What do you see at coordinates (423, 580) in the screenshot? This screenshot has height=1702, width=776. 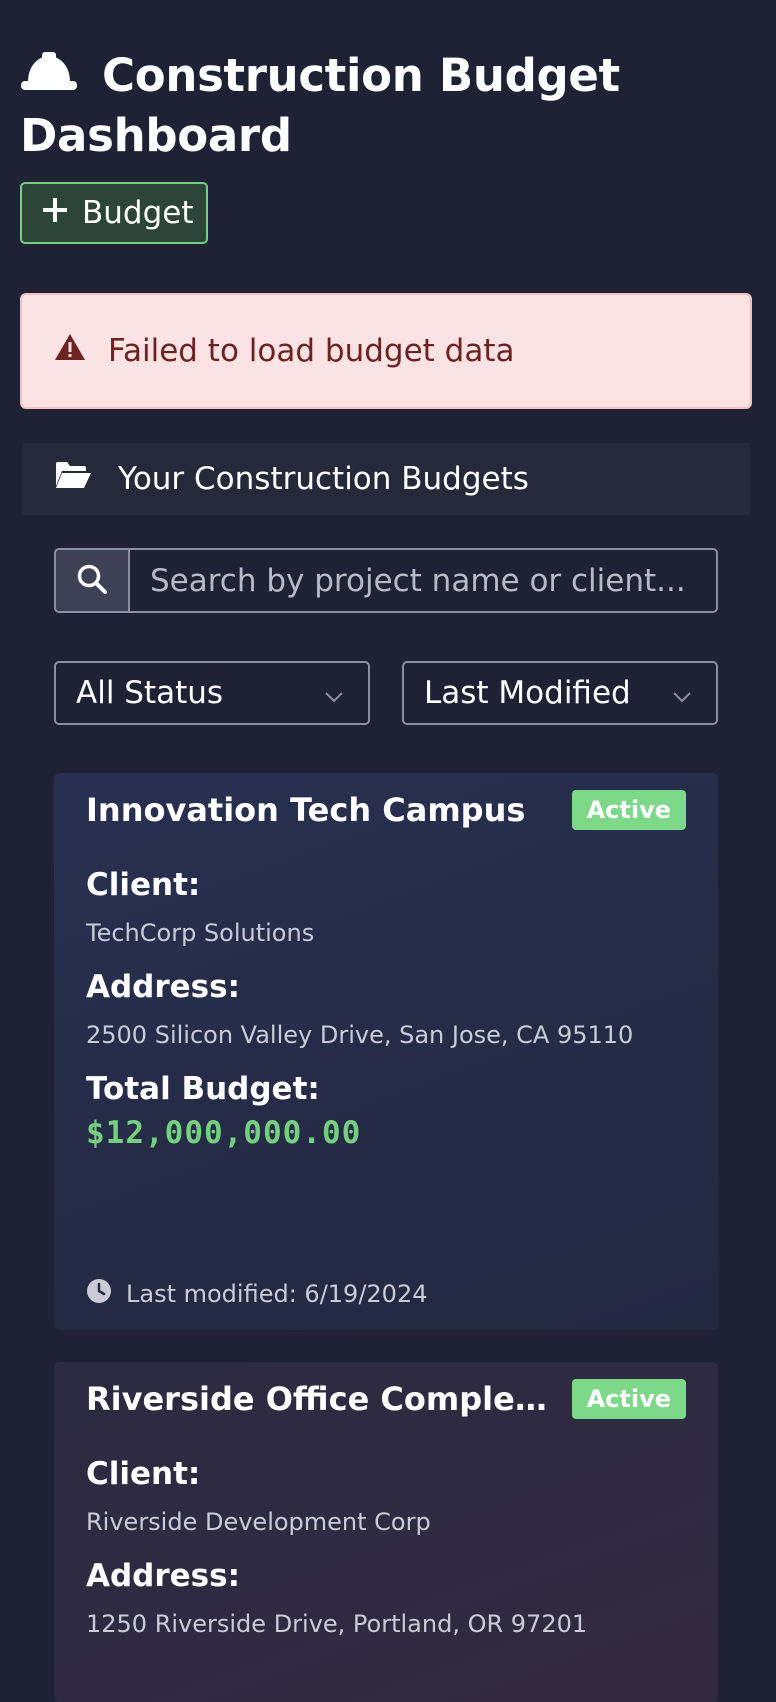 I see `search-input` at bounding box center [423, 580].